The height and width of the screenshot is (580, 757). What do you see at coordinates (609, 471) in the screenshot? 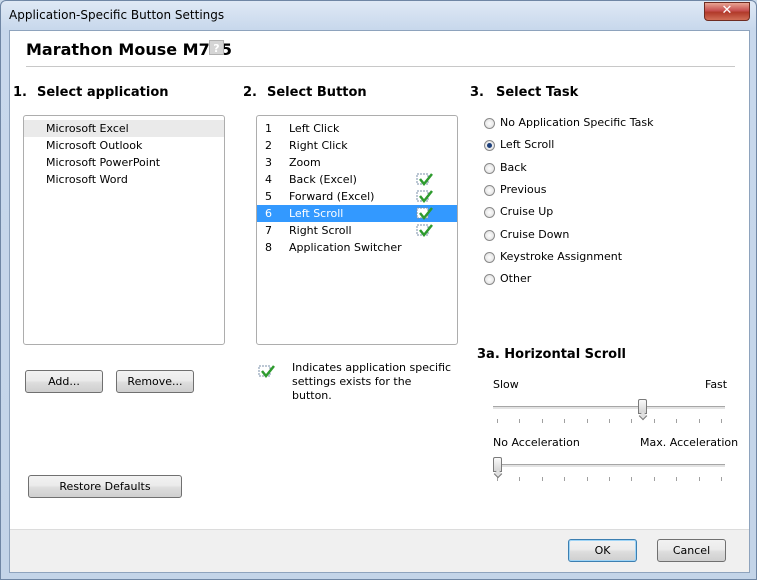
I see `acceleration-slider` at bounding box center [609, 471].